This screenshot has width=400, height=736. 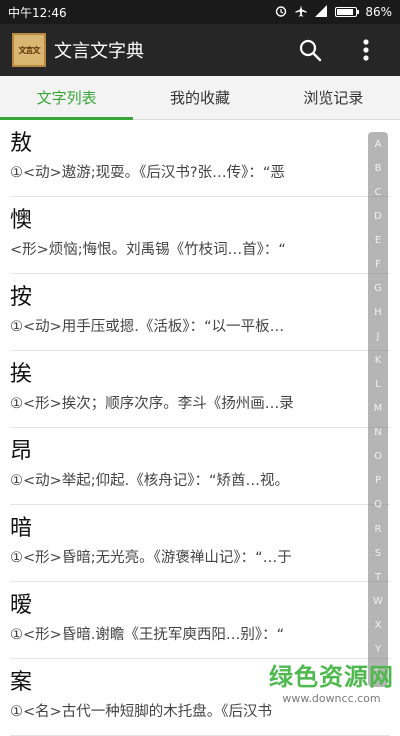 What do you see at coordinates (378, 505) in the screenshot?
I see `index-letter-q: Q` at bounding box center [378, 505].